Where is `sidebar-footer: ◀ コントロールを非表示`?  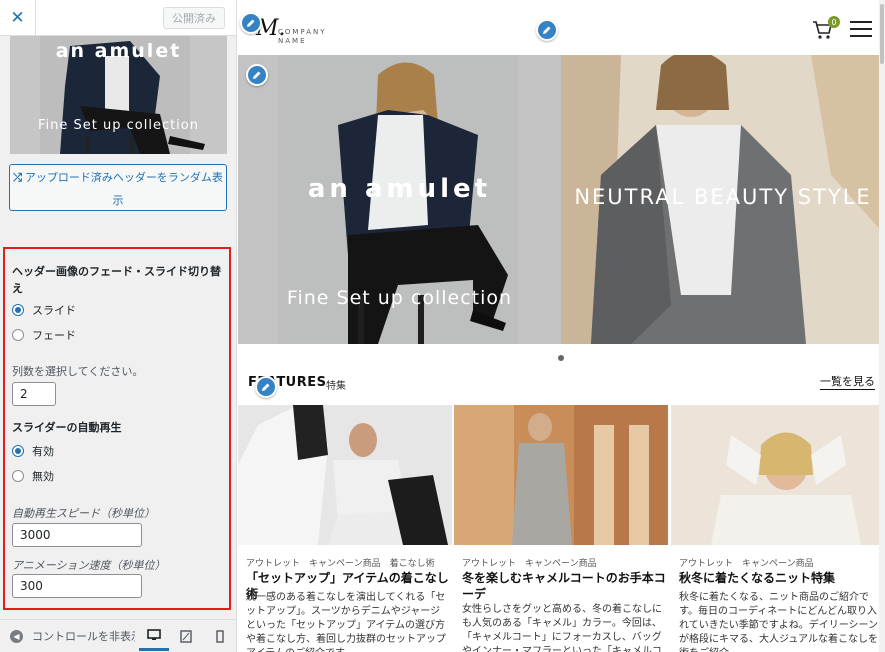
sidebar-footer: ◀ コントロールを非表示 is located at coordinates (118, 635).